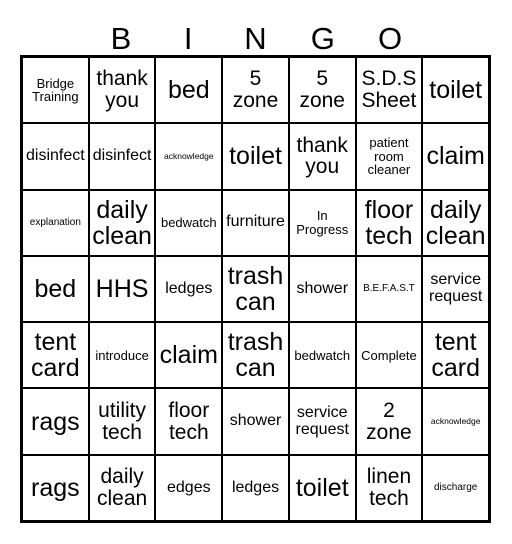 The image size is (512, 544). What do you see at coordinates (390, 90) in the screenshot?
I see `bingo-cell: S.D.S Sheet` at bounding box center [390, 90].